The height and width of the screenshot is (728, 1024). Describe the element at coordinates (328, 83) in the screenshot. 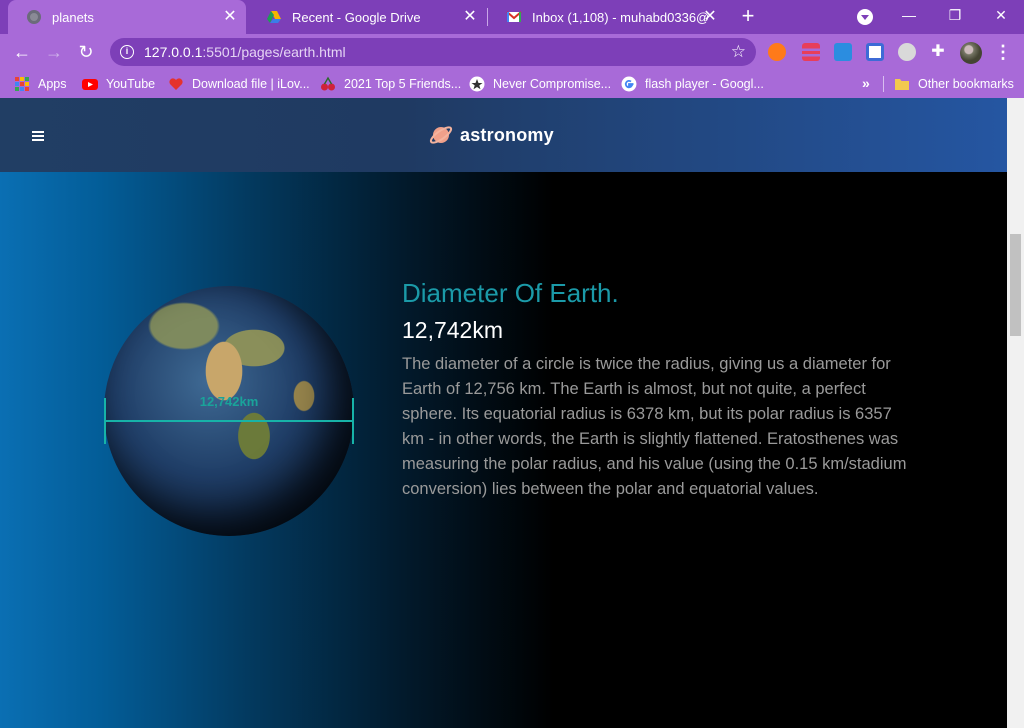

I see `cherries-icon` at that location.